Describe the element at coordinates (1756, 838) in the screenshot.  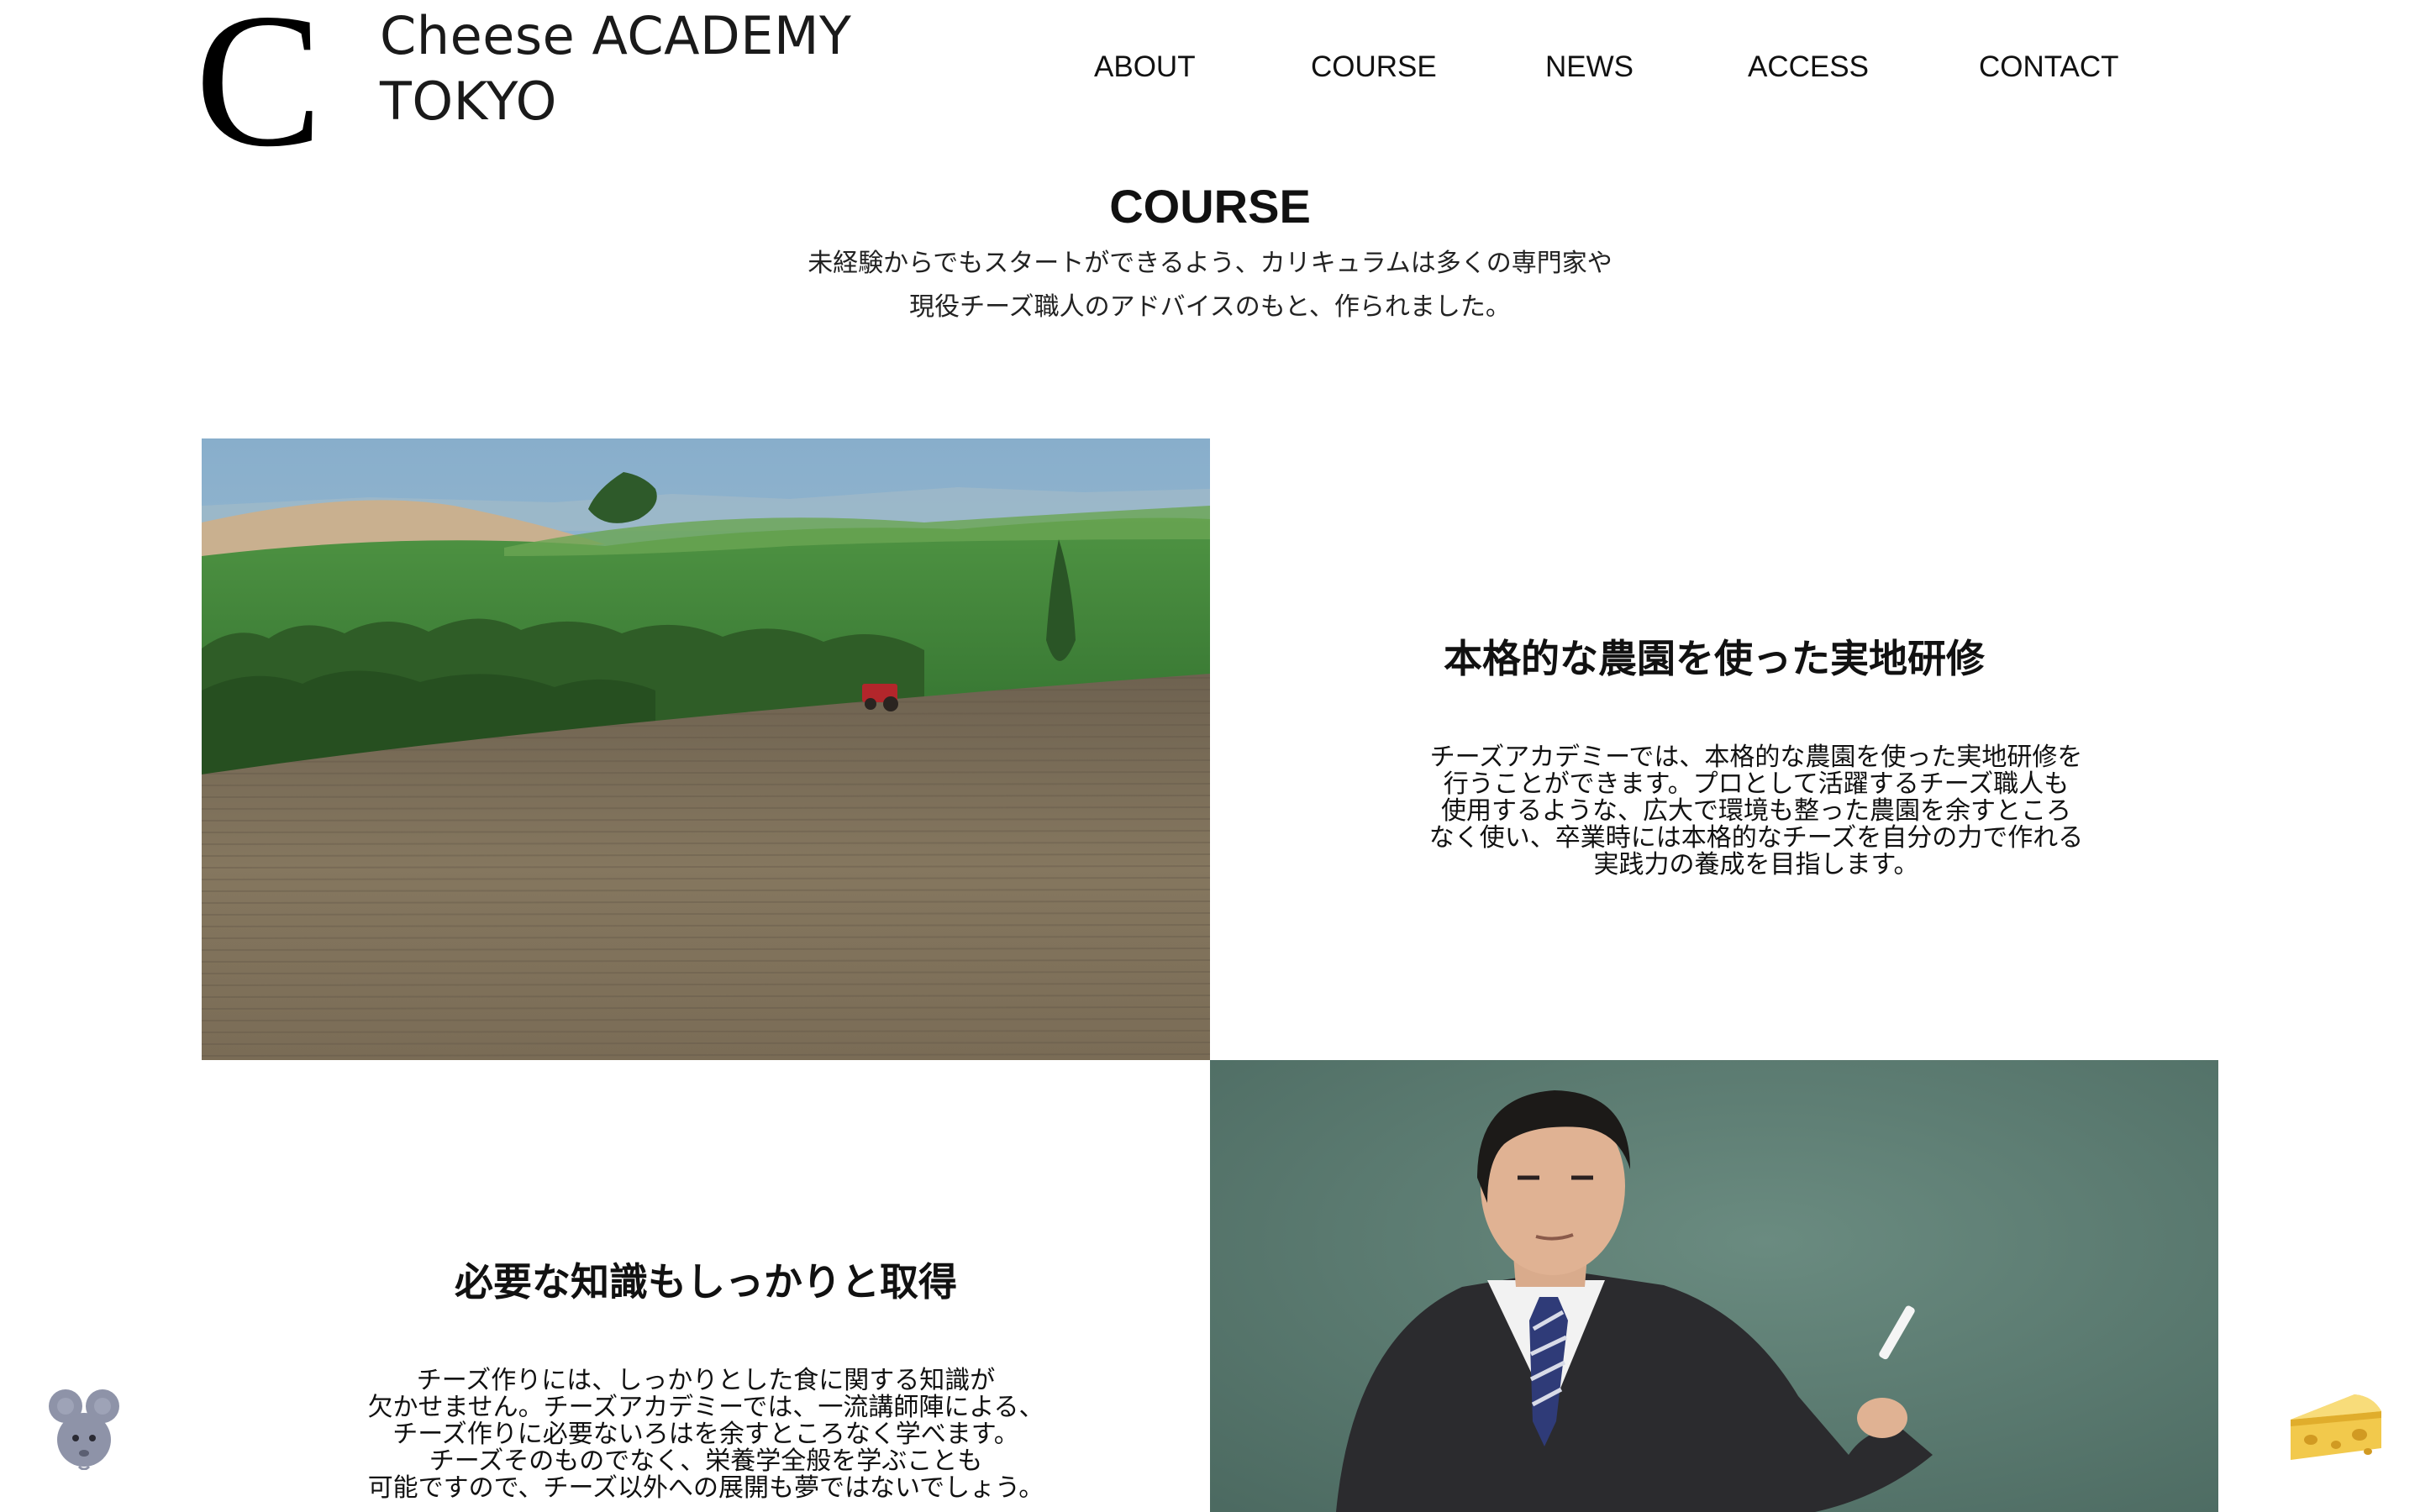
I see `block1-line-4: なく使い、卒業時には本格的なチーズを自分の力で作れる` at that location.